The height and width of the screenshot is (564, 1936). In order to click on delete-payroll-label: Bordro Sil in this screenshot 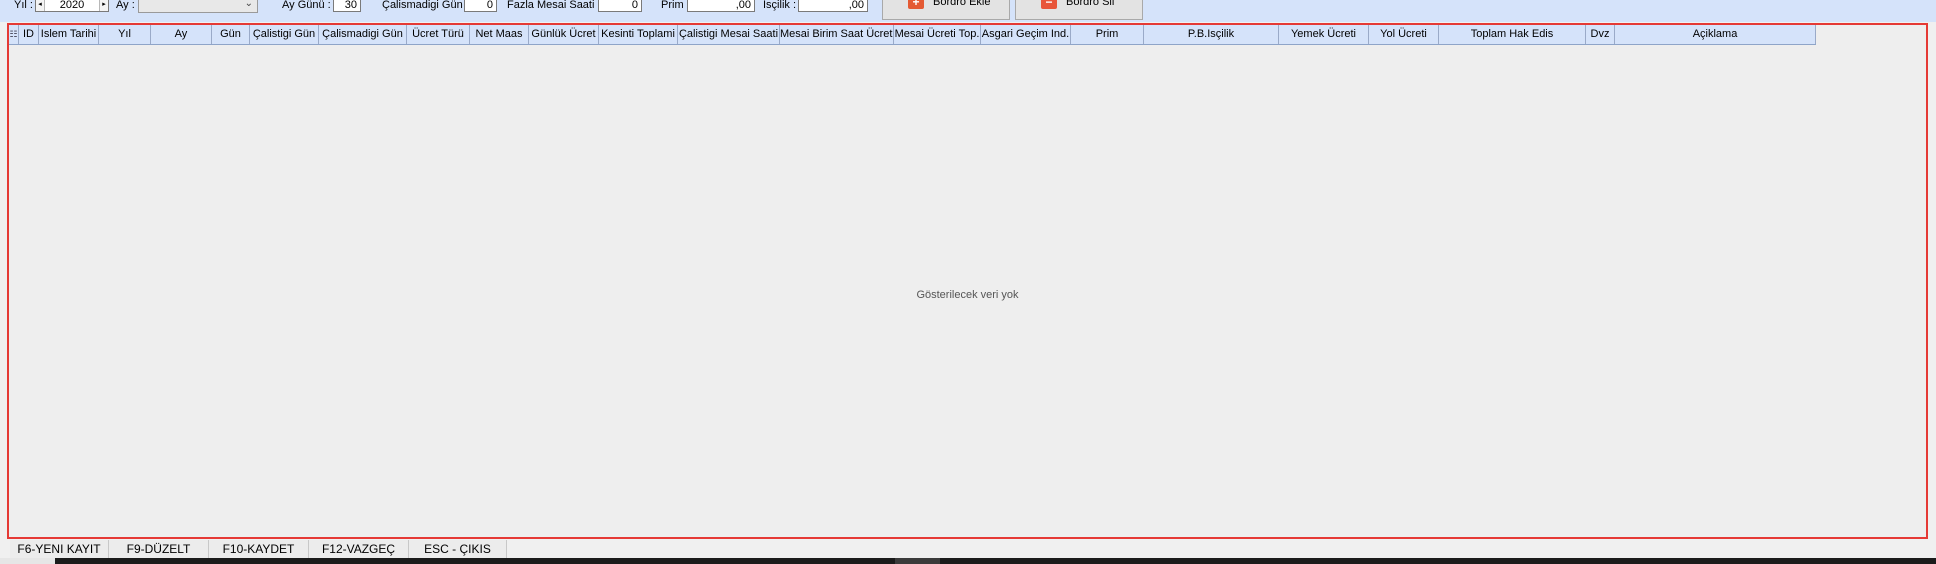, I will do `click(1090, 4)`.